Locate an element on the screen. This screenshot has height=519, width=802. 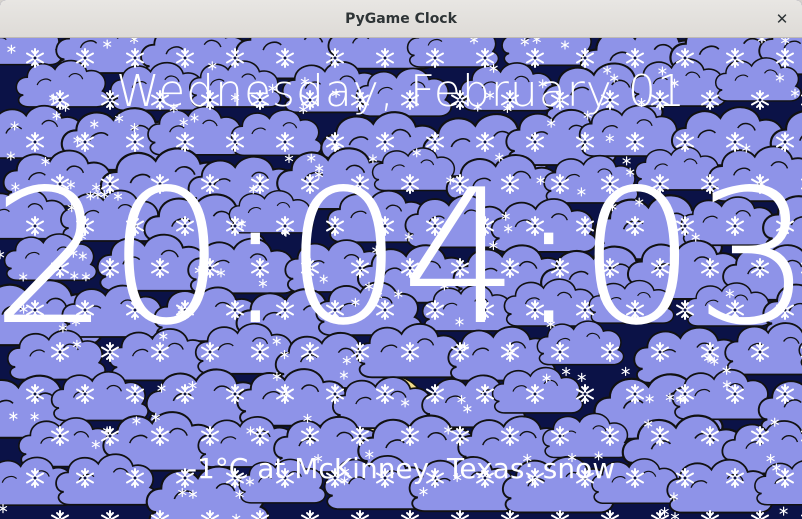
window-title: PyGame Clock is located at coordinates (401, 19).